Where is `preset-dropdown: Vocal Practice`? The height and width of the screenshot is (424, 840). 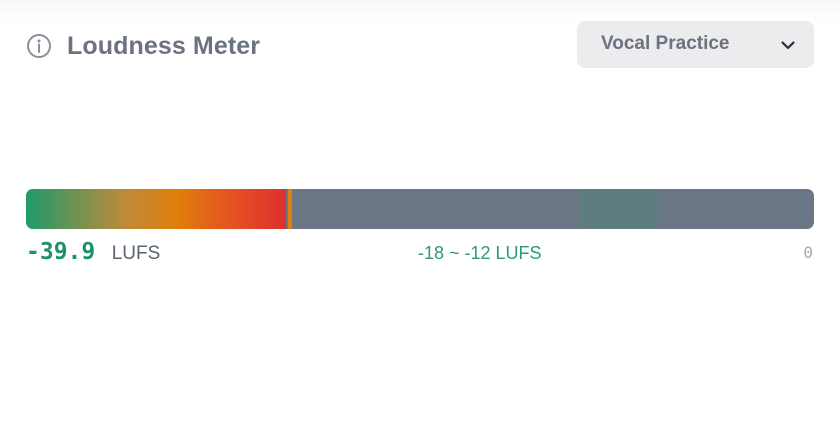
preset-dropdown: Vocal Practice is located at coordinates (695, 44).